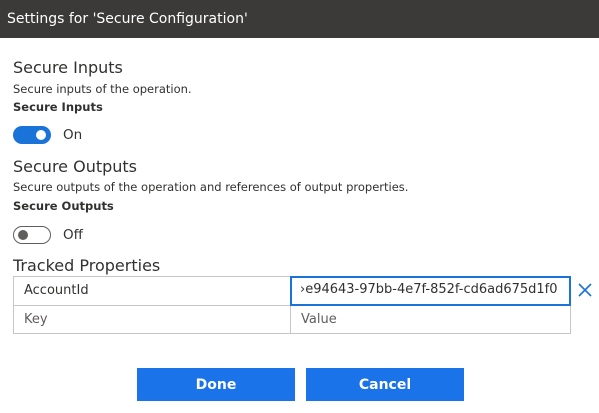 The image size is (599, 413). What do you see at coordinates (216, 384) in the screenshot?
I see `done-button: Done` at bounding box center [216, 384].